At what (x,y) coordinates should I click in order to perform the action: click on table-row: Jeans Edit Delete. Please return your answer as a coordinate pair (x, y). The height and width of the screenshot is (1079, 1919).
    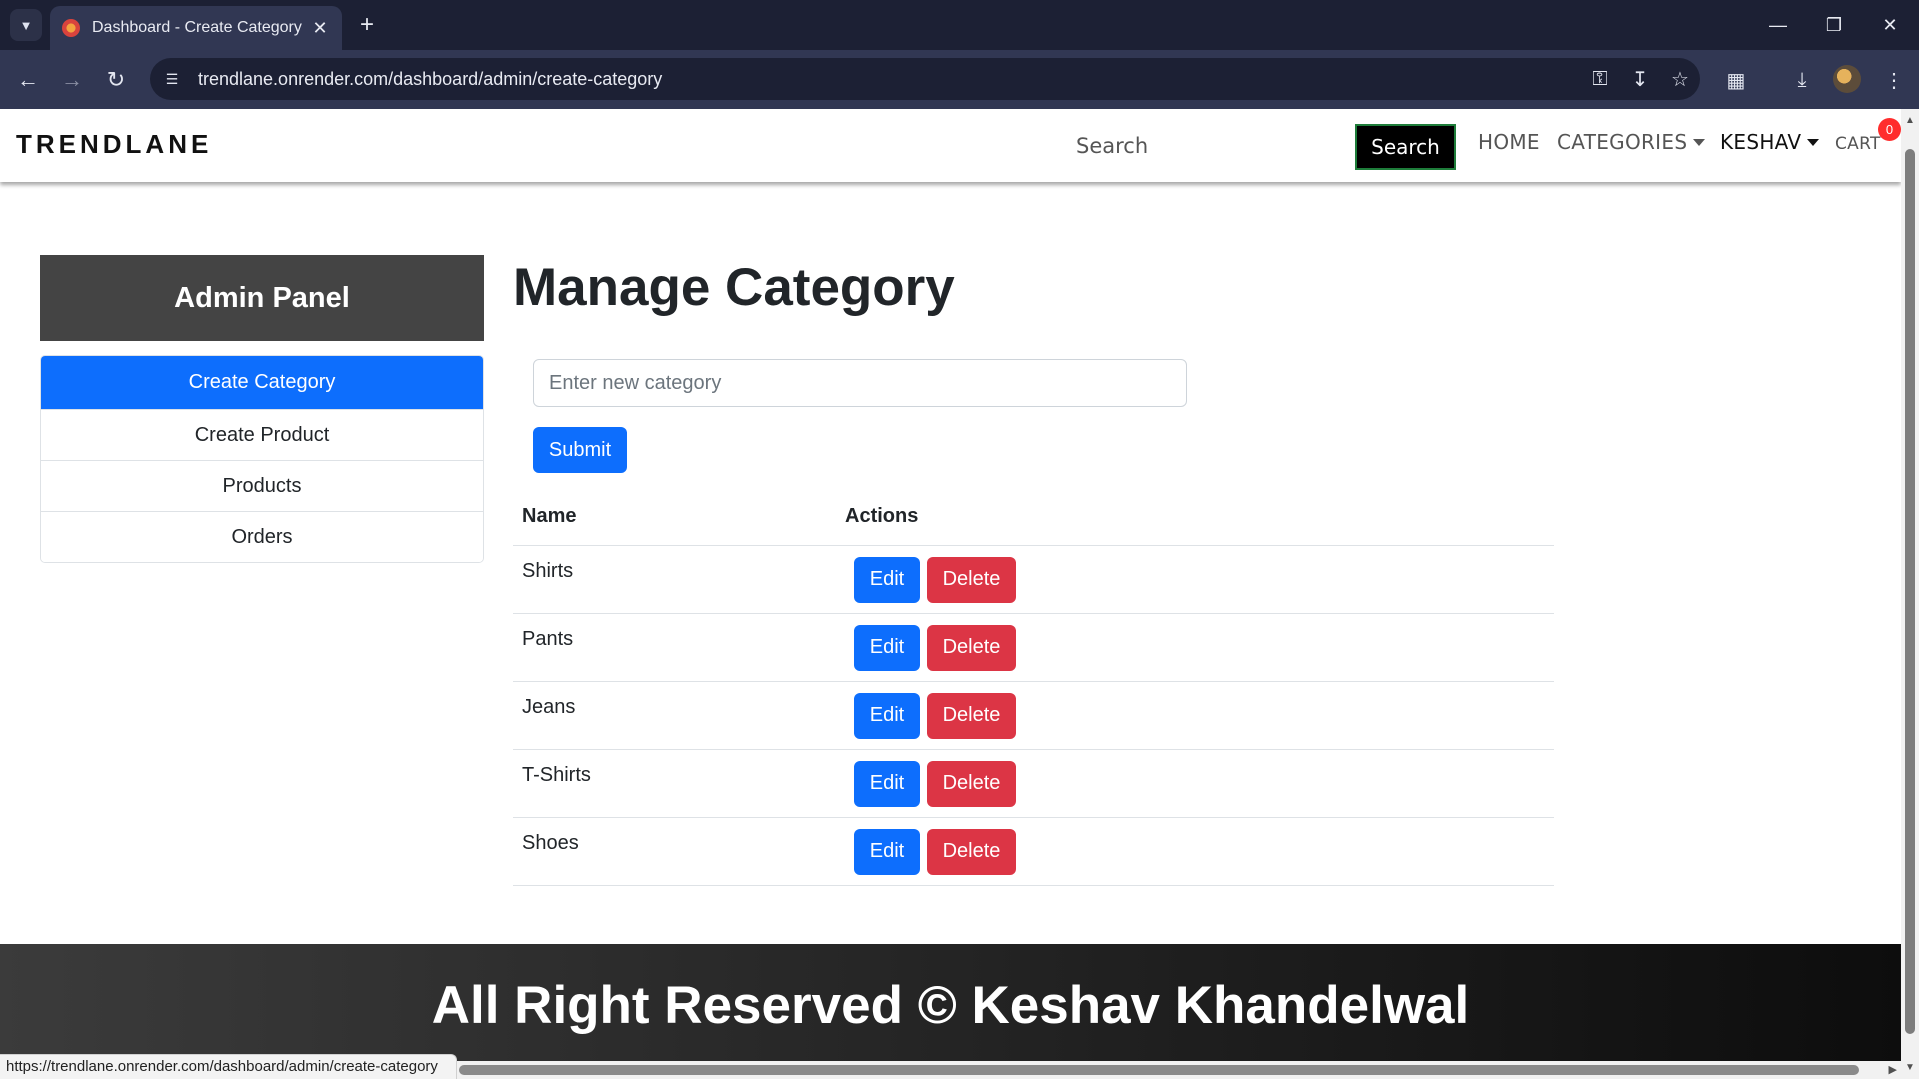
    Looking at the image, I should click on (1033, 715).